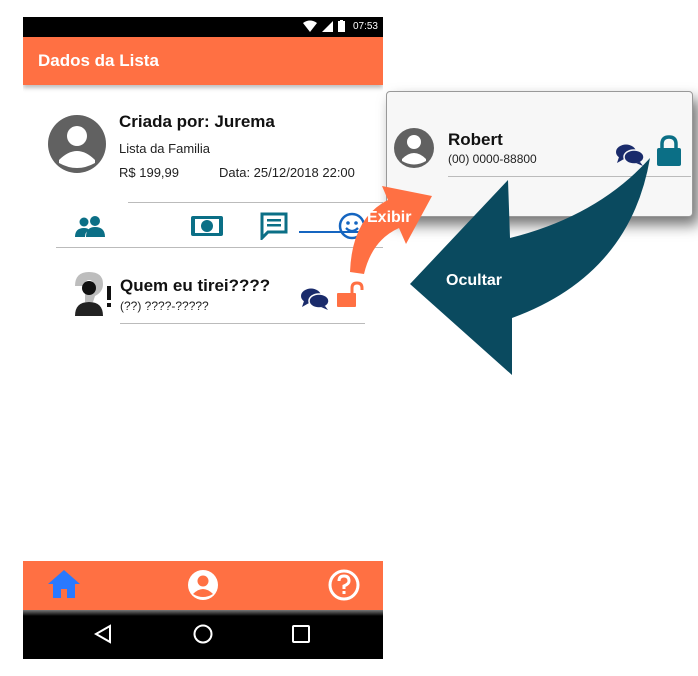 This screenshot has width=698, height=676. I want to click on list-date: Data: 25/12/2018 22:00, so click(287, 172).